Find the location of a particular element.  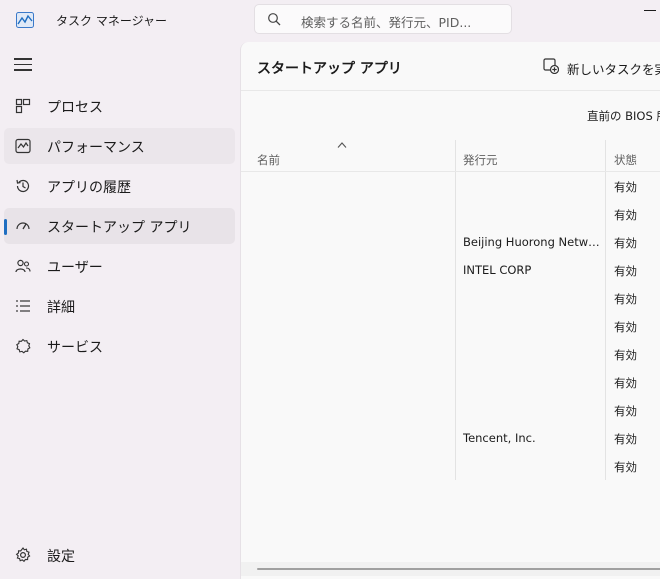

sidebar-item-users: ユーザー is located at coordinates (119, 266).